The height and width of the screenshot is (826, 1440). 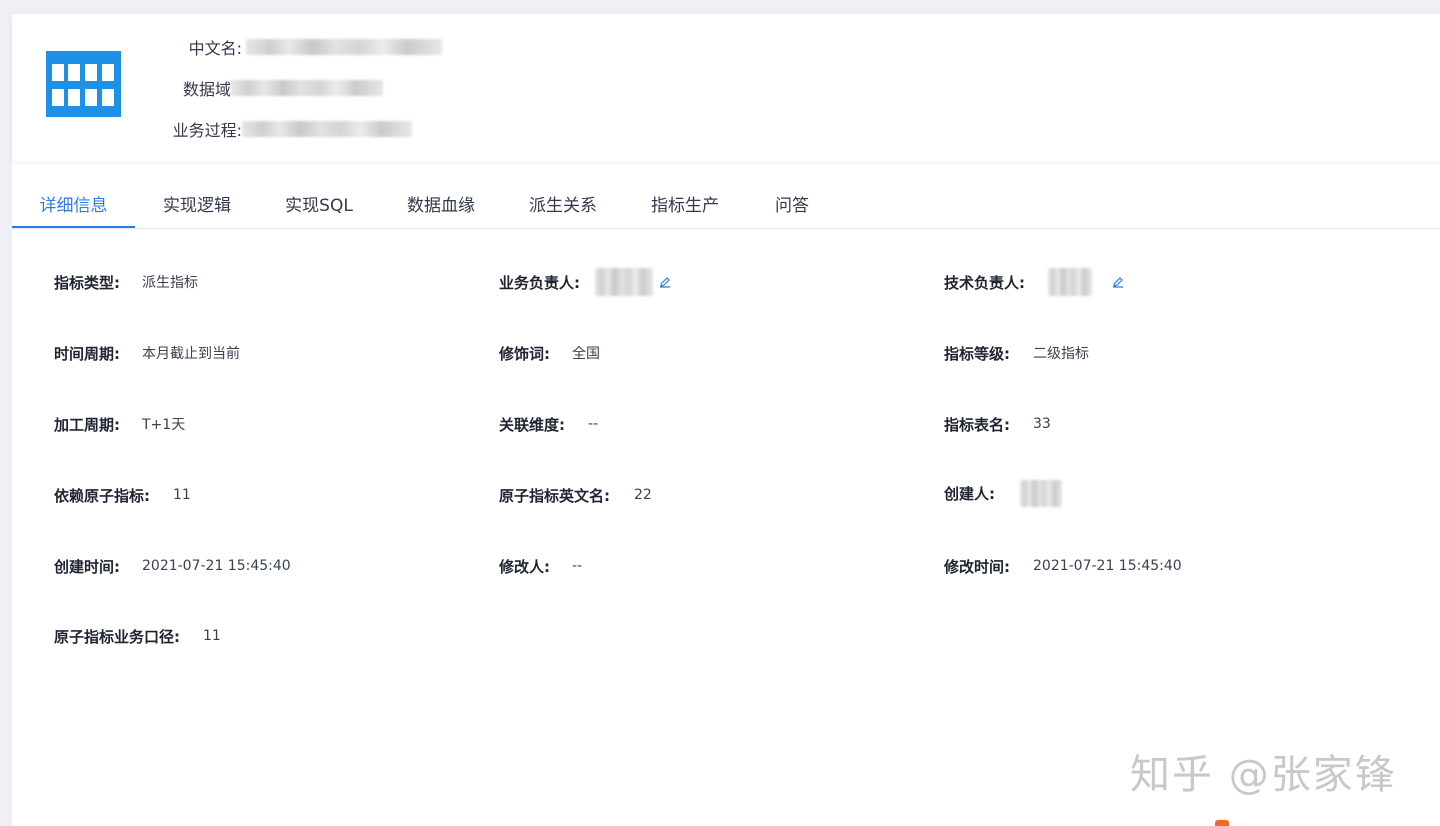 What do you see at coordinates (585, 282) in the screenshot?
I see `field-business-owner: 业务负责人:` at bounding box center [585, 282].